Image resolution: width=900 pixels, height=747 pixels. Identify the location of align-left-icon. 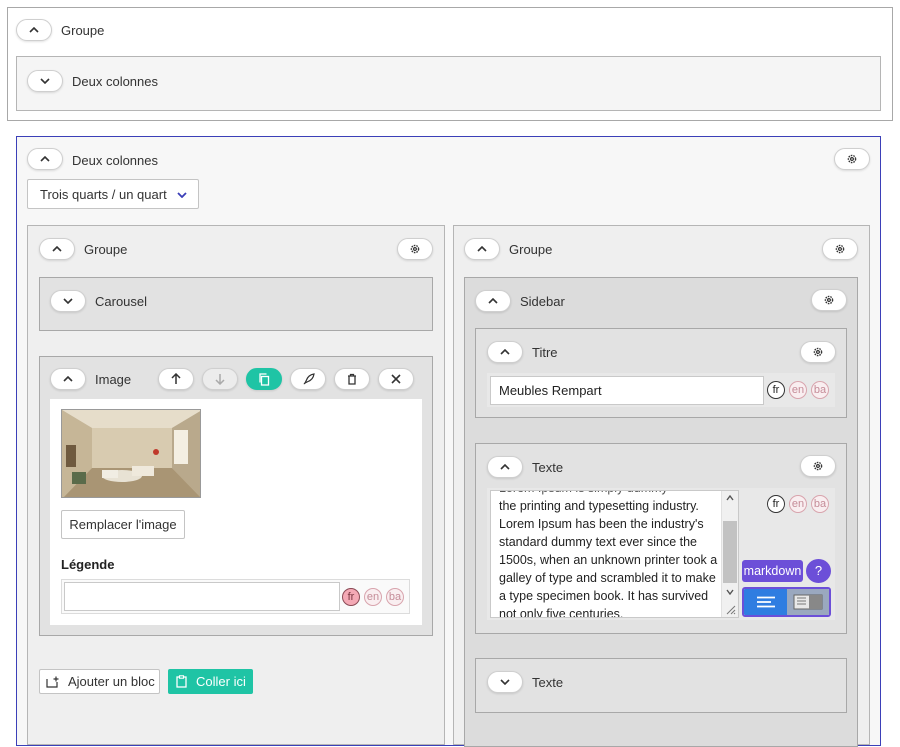
(766, 602).